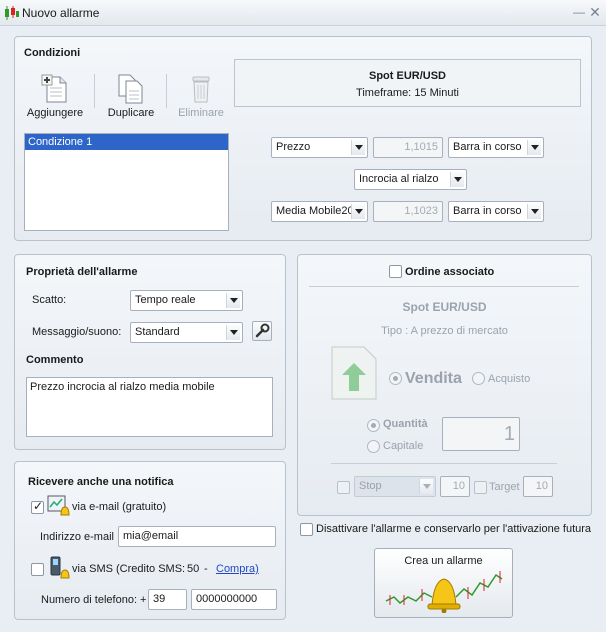  I want to click on email-checkbox: ✓, so click(37, 506).